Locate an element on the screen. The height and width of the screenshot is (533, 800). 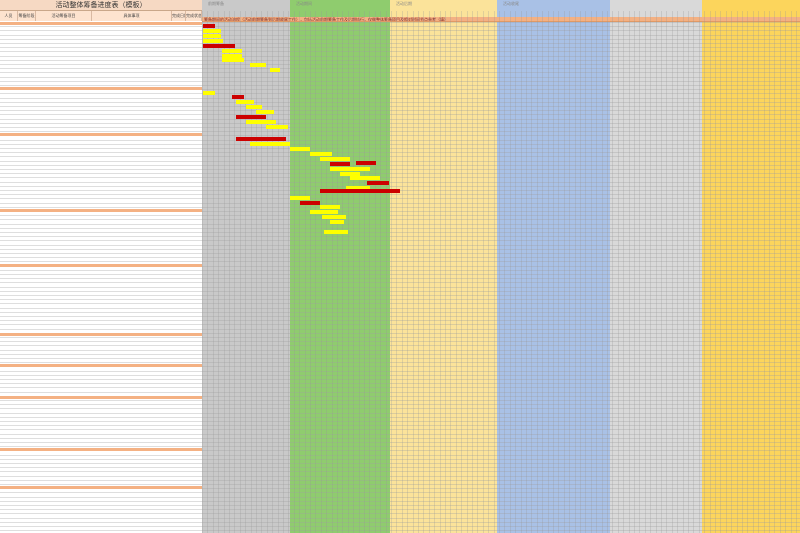
col-date: 完成日期 is located at coordinates (179, 16).